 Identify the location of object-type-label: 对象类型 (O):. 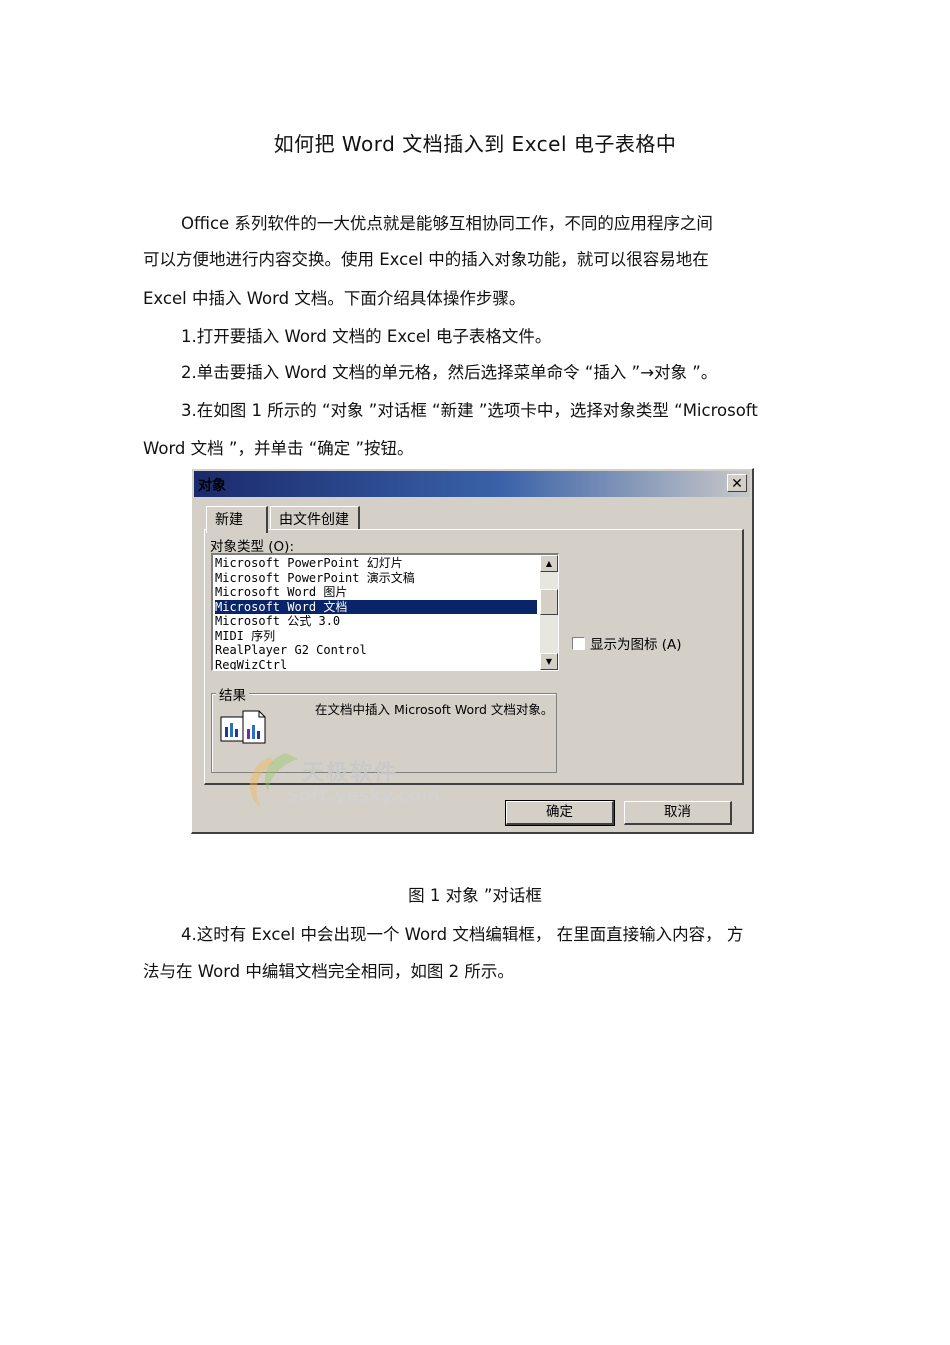
(252, 547).